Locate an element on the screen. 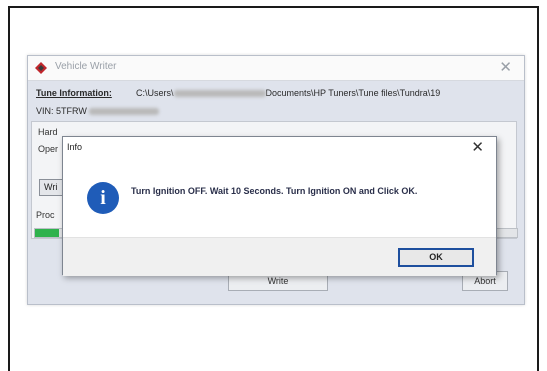 Image resolution: width=547 pixels, height=371 pixels. operation-label: Oper is located at coordinates (48, 149).